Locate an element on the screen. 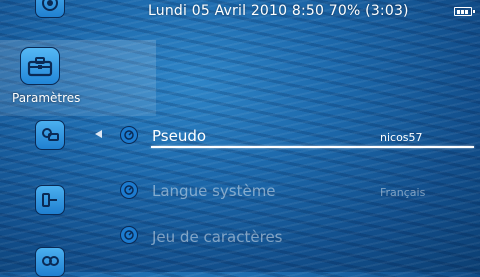  category-label: Paramètres is located at coordinates (46, 98).